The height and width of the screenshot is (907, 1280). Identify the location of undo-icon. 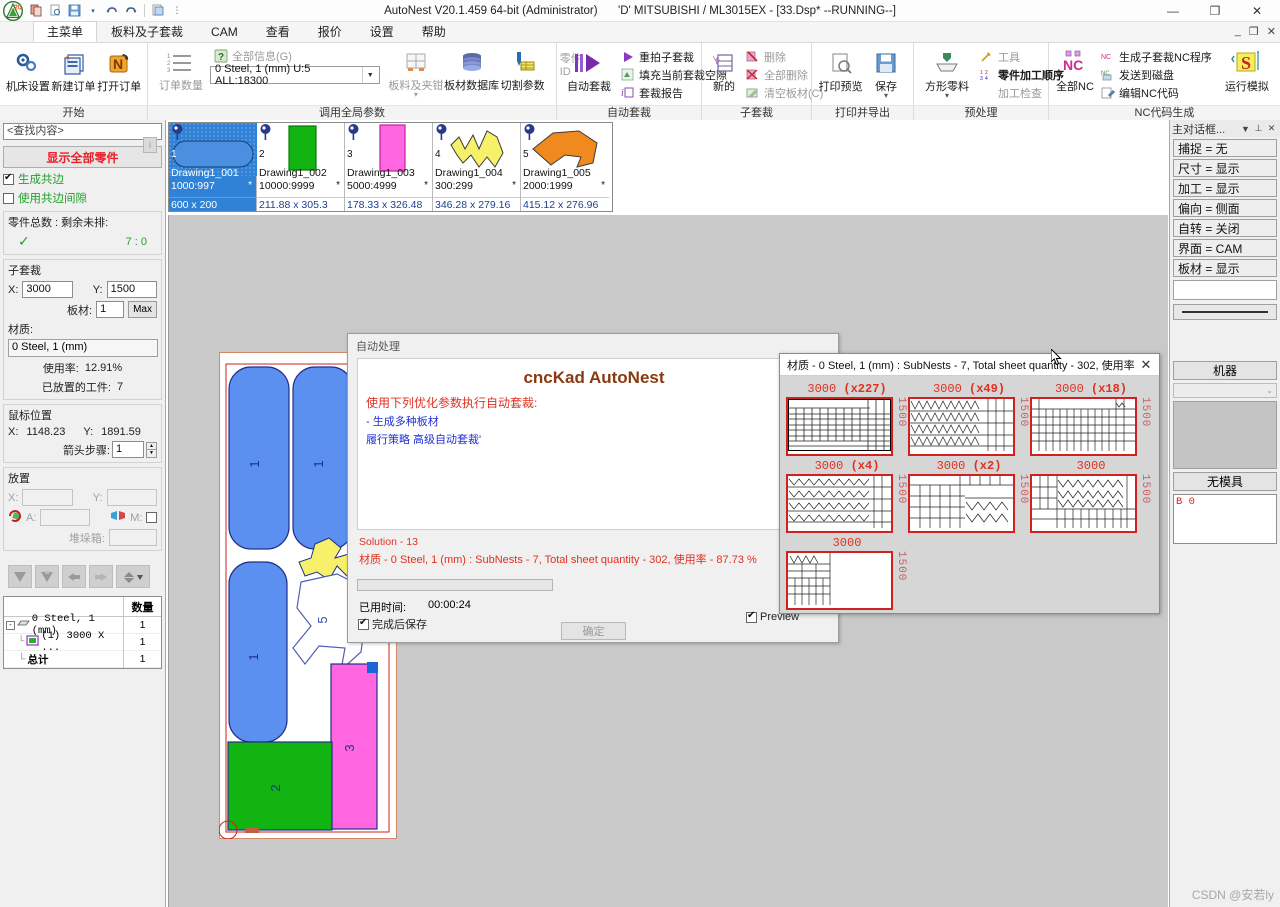
(112, 11).